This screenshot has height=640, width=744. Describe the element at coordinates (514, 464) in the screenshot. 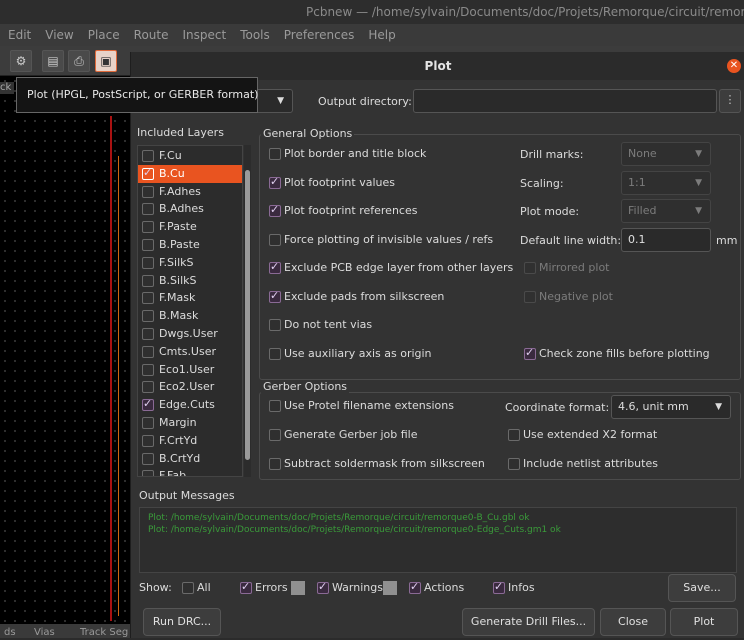

I see `netlist-attributes-checkbox` at that location.